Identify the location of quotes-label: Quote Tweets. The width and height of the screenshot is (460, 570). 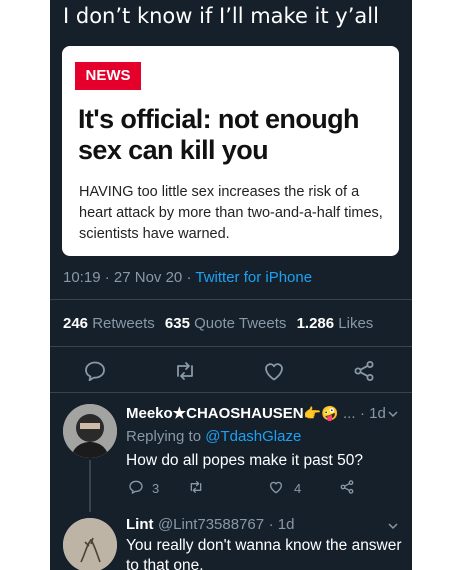
(240, 323).